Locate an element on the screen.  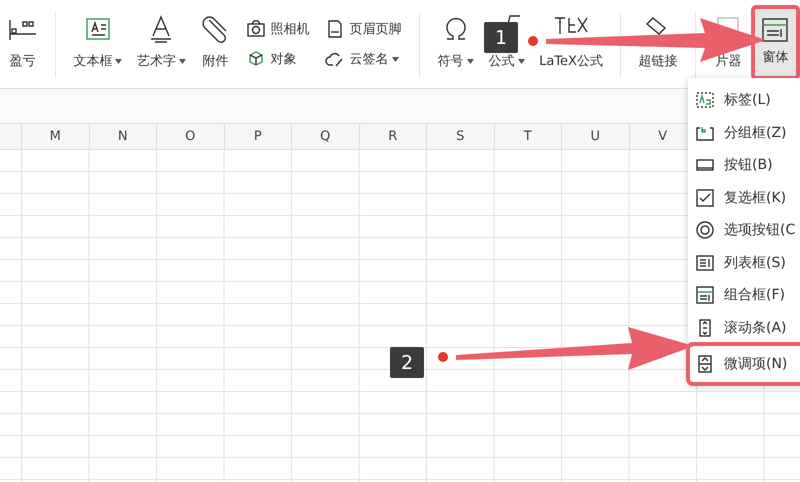
toolbar-button: 片器 is located at coordinates (728, 61).